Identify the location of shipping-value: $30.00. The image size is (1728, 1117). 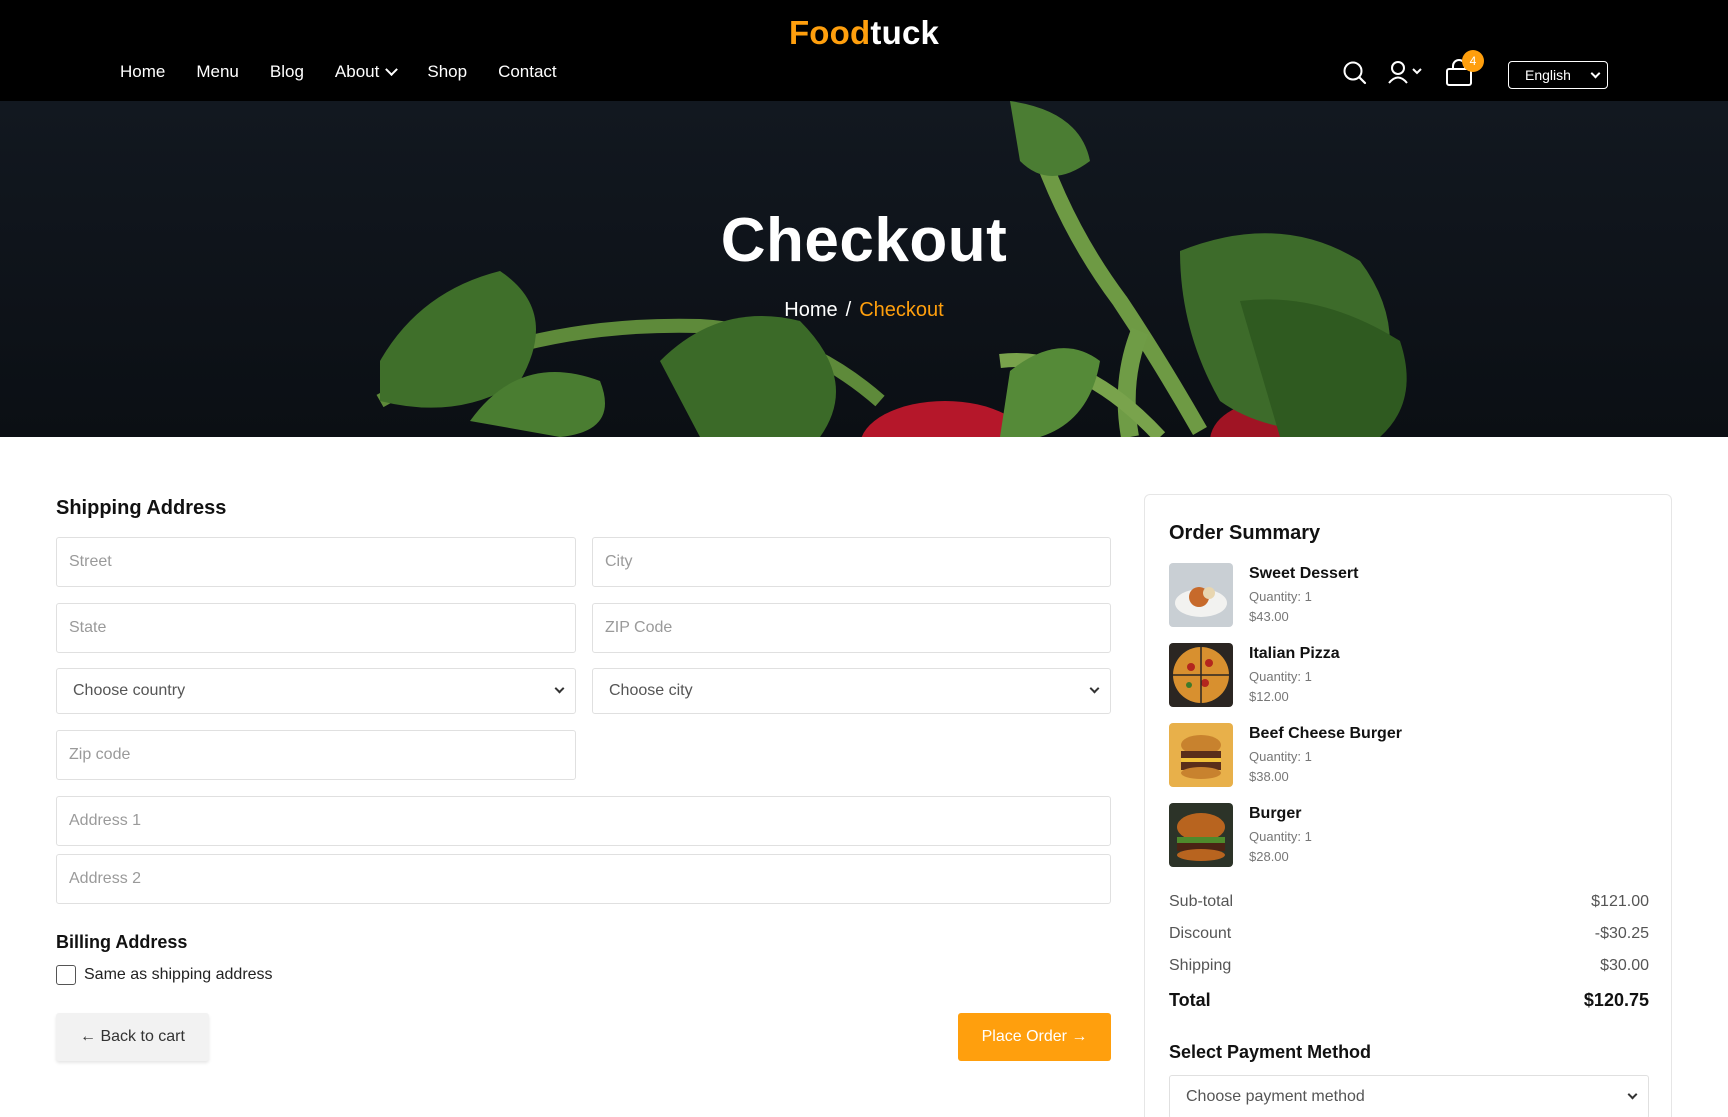
(1624, 965).